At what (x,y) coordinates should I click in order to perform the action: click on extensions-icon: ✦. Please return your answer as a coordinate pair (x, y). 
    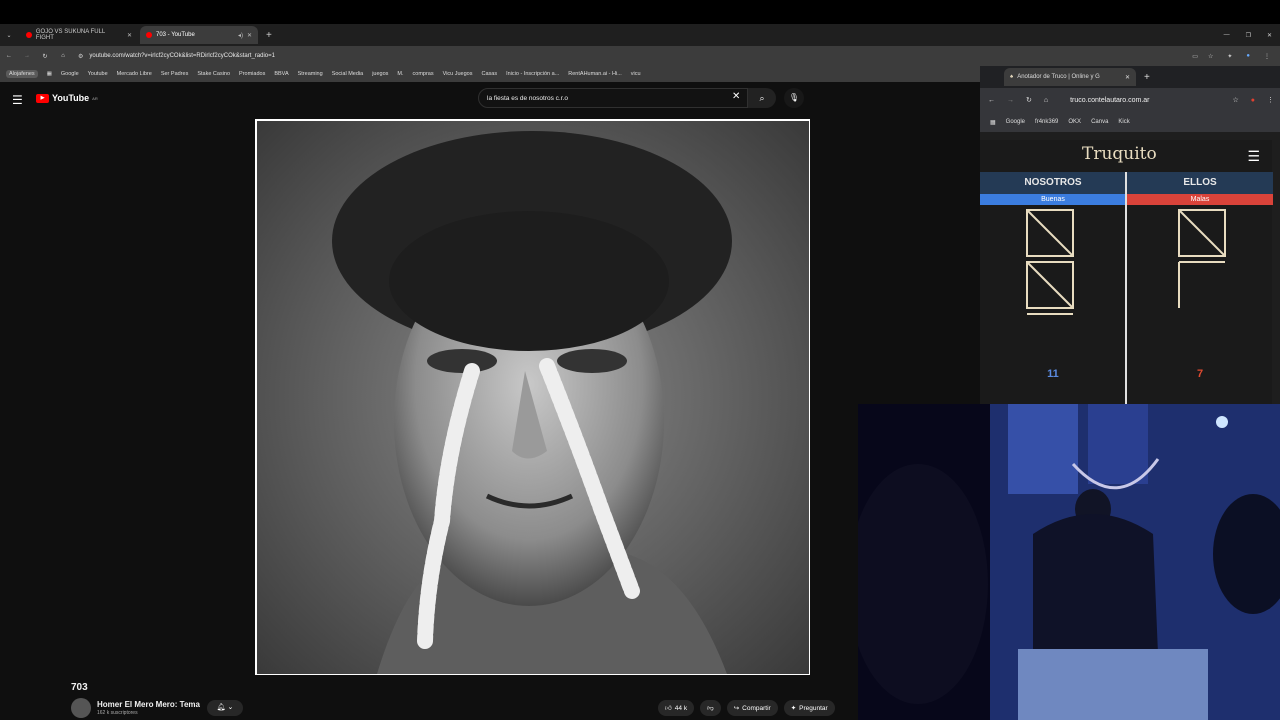
    Looking at the image, I should click on (1229, 56).